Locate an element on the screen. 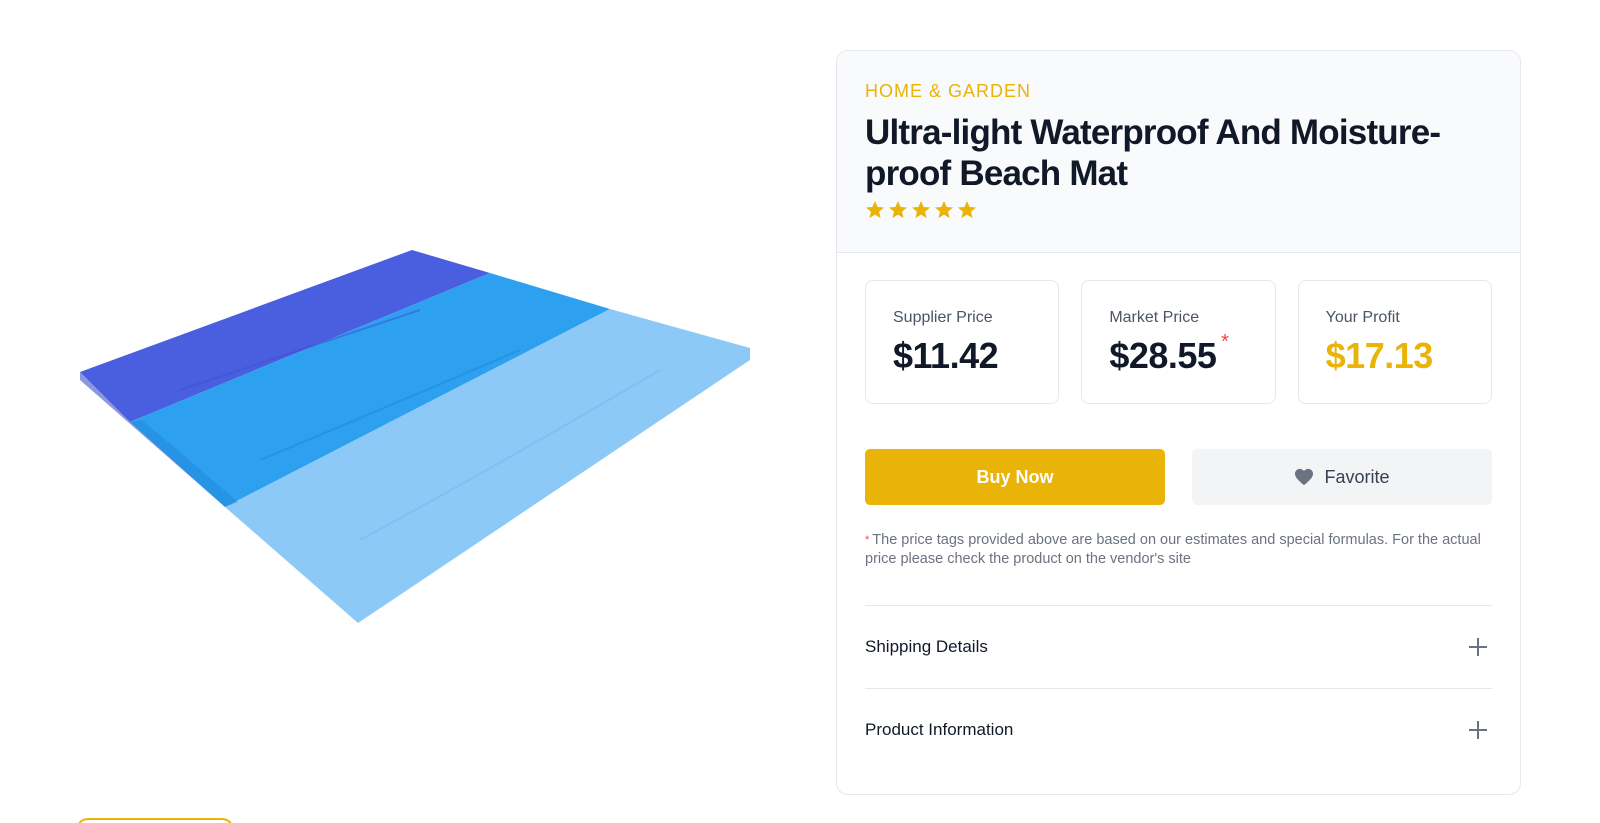 The width and height of the screenshot is (1600, 823). profit-label: Your Profit is located at coordinates (1362, 317).